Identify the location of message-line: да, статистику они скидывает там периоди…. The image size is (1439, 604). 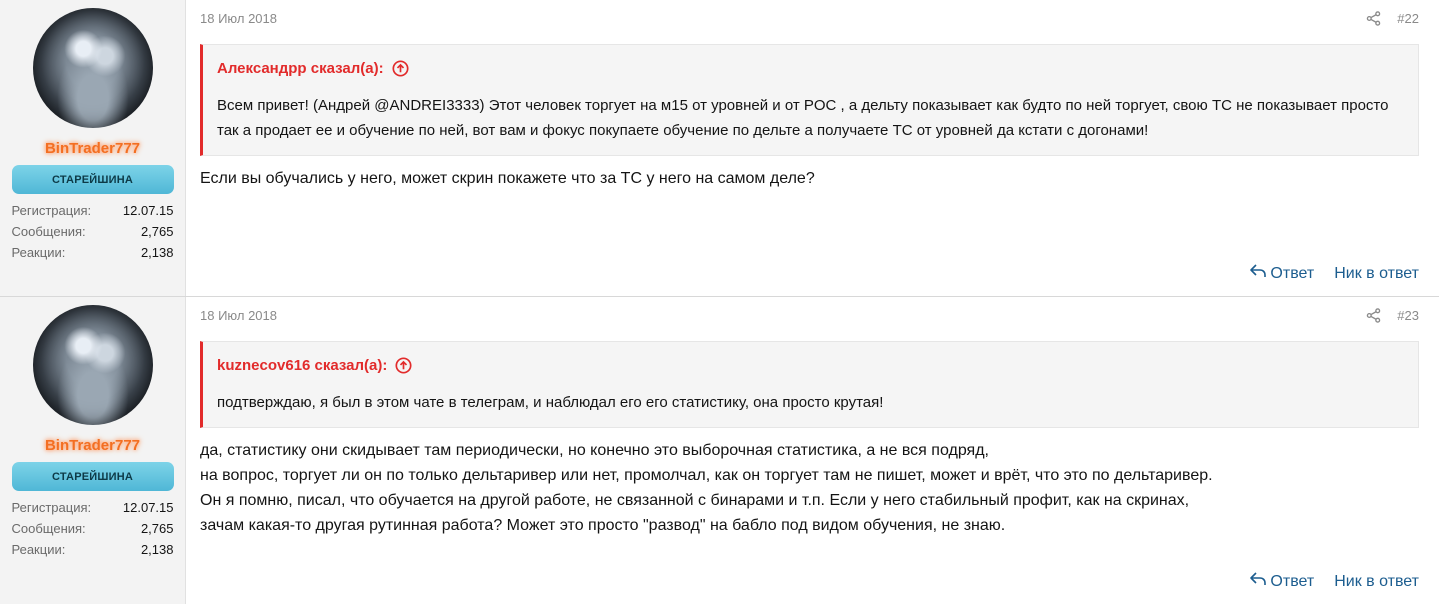
(594, 450).